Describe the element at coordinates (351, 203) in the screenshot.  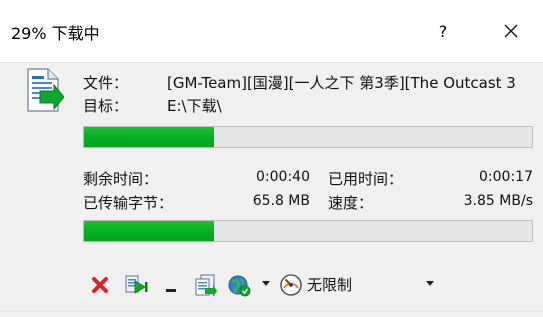
I see `speed-label: 速度：` at that location.